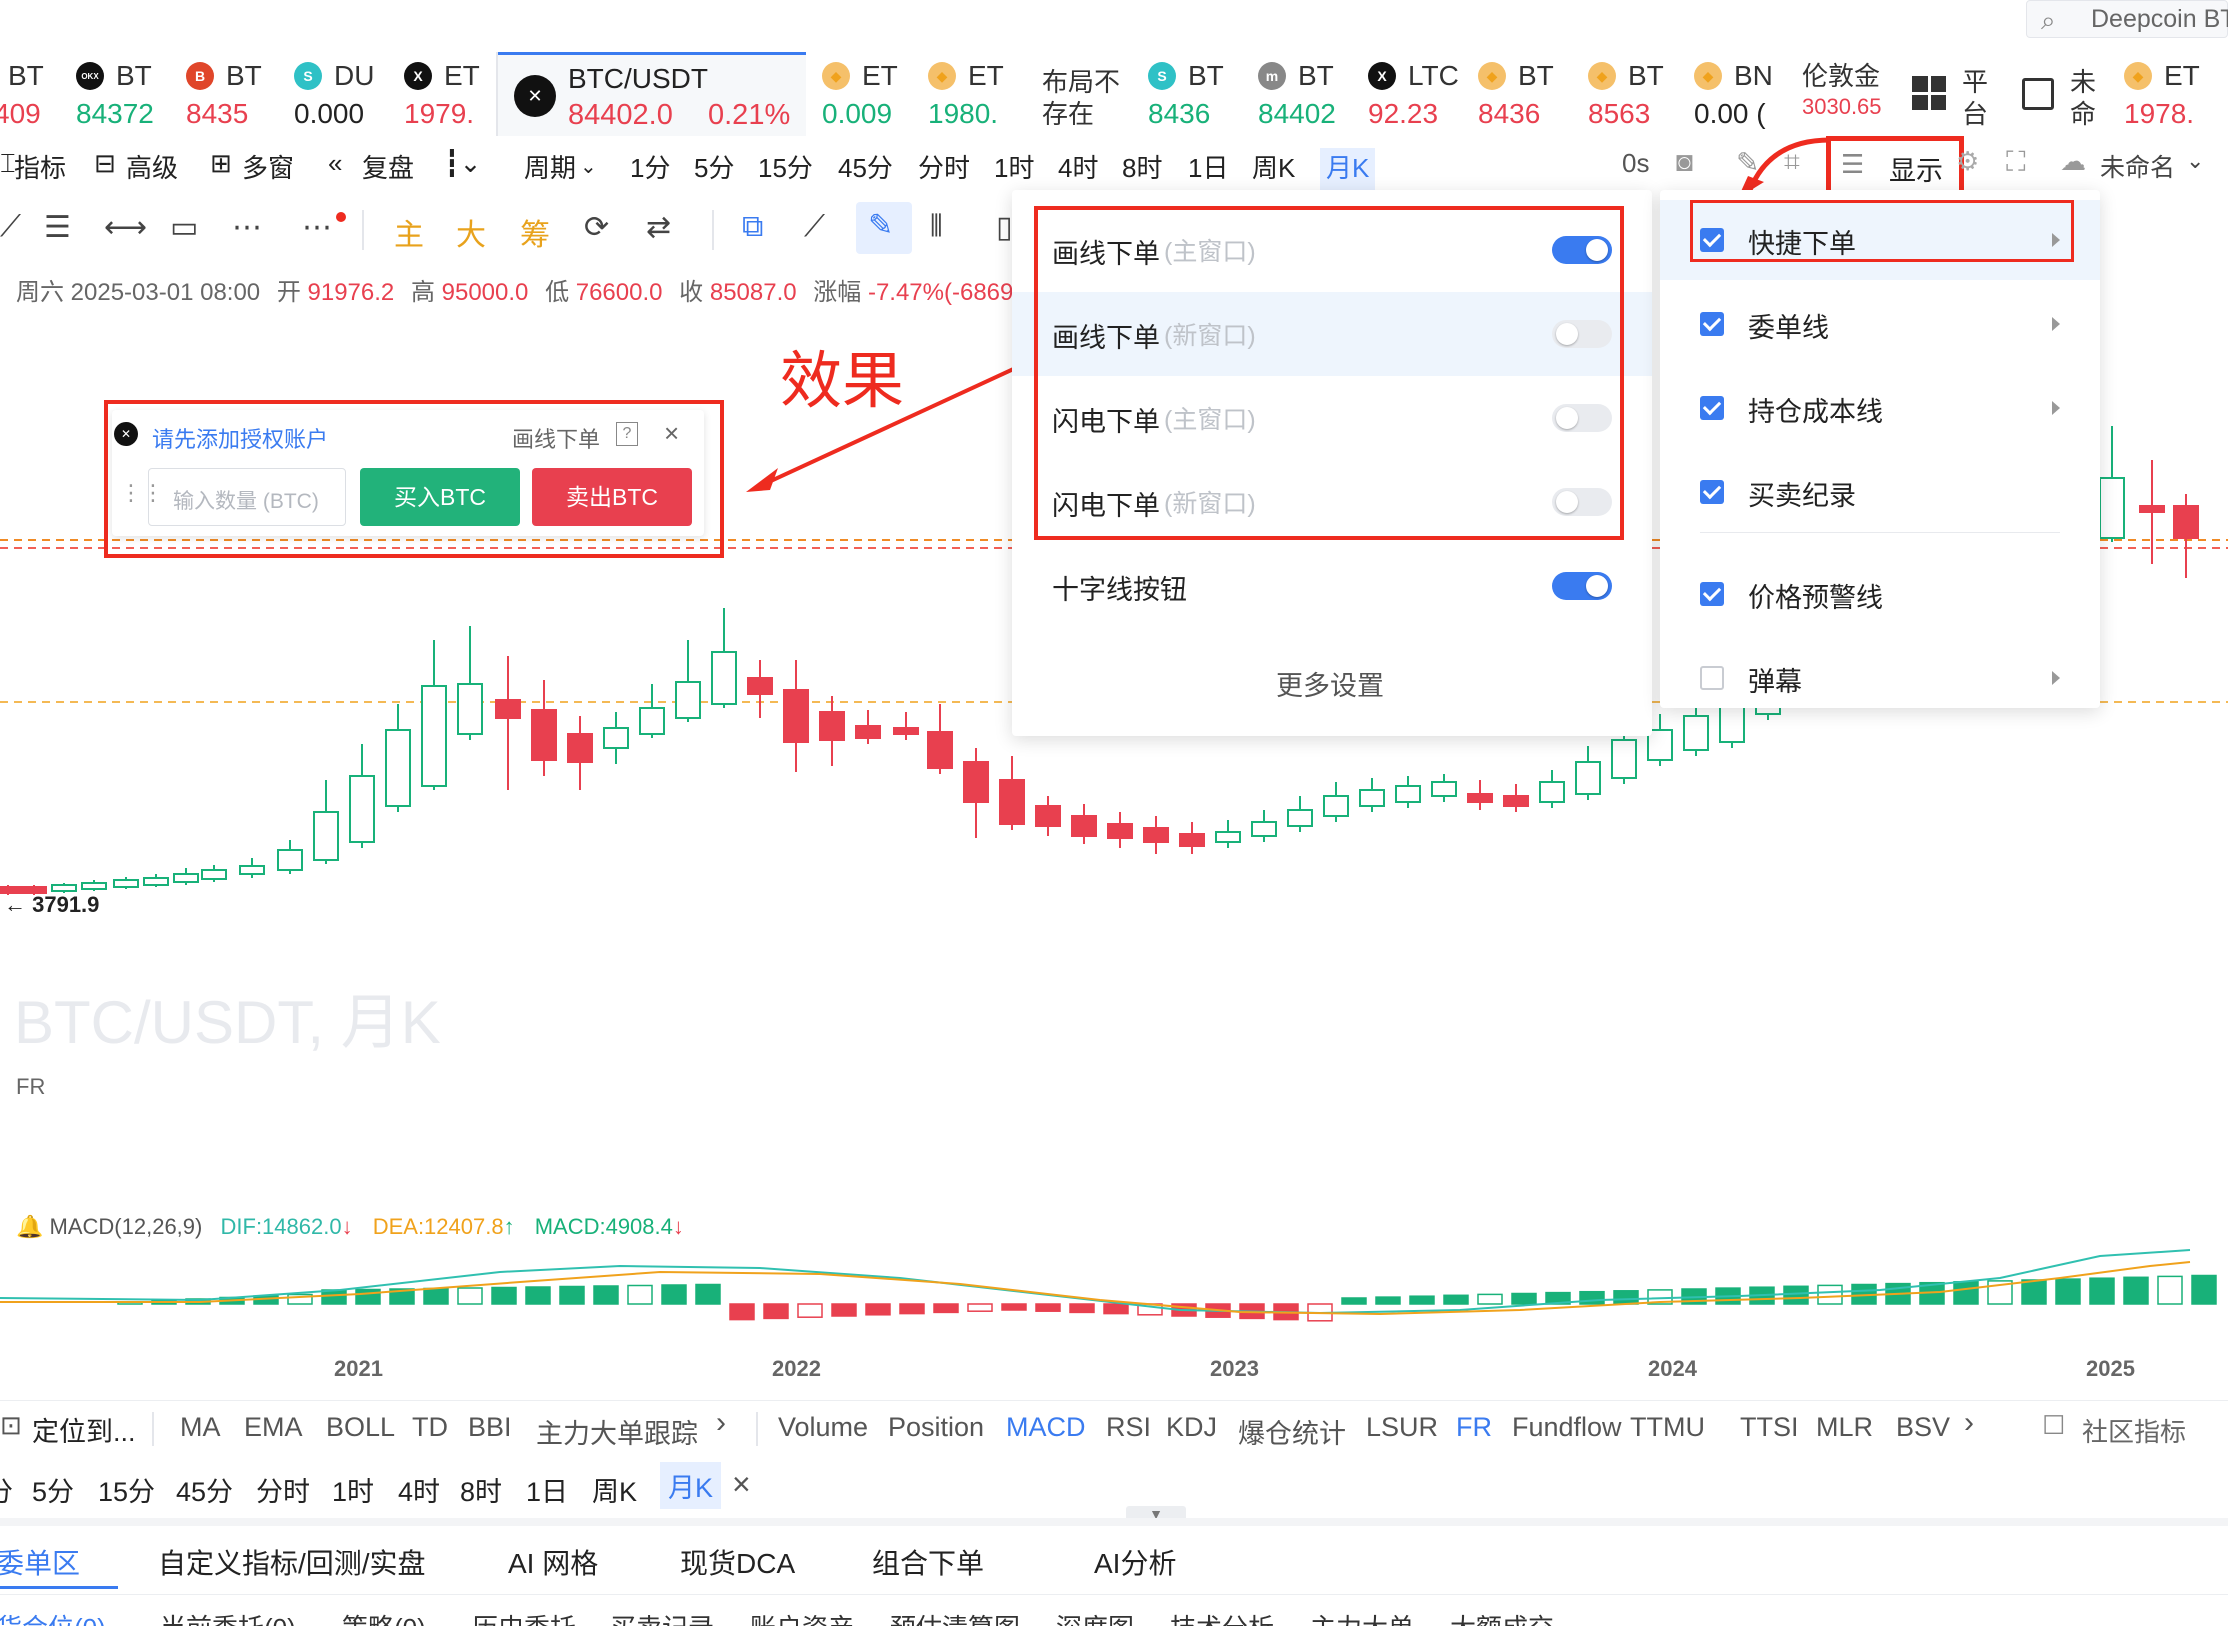 This screenshot has width=2228, height=1626. Describe the element at coordinates (1844, 1427) in the screenshot. I see `indicator-tab: MLR` at that location.